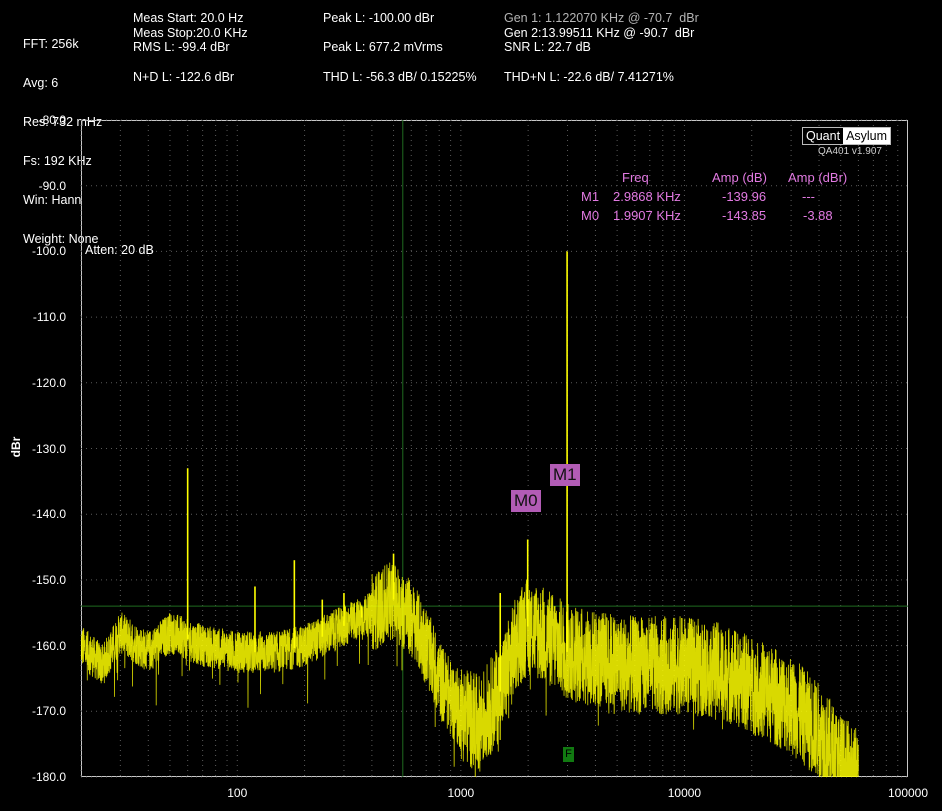  What do you see at coordinates (818, 215) in the screenshot?
I see `marker-row-amp-dbr: -3.88` at bounding box center [818, 215].